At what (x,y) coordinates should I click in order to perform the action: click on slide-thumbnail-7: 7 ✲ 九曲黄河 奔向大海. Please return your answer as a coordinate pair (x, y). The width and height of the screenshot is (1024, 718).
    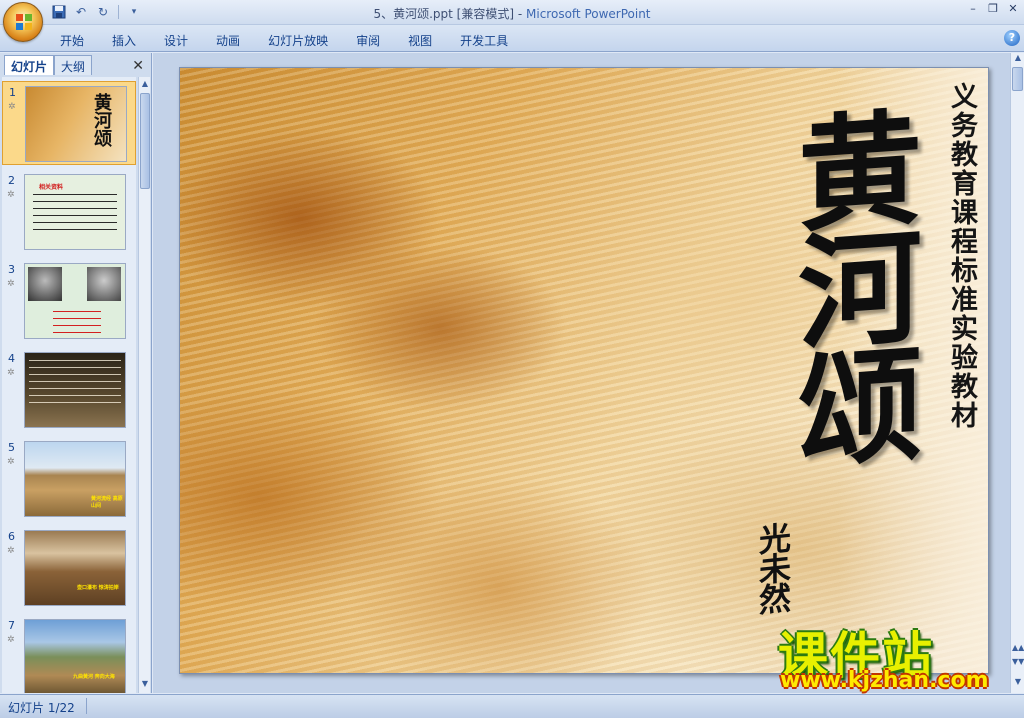
    Looking at the image, I should click on (69, 654).